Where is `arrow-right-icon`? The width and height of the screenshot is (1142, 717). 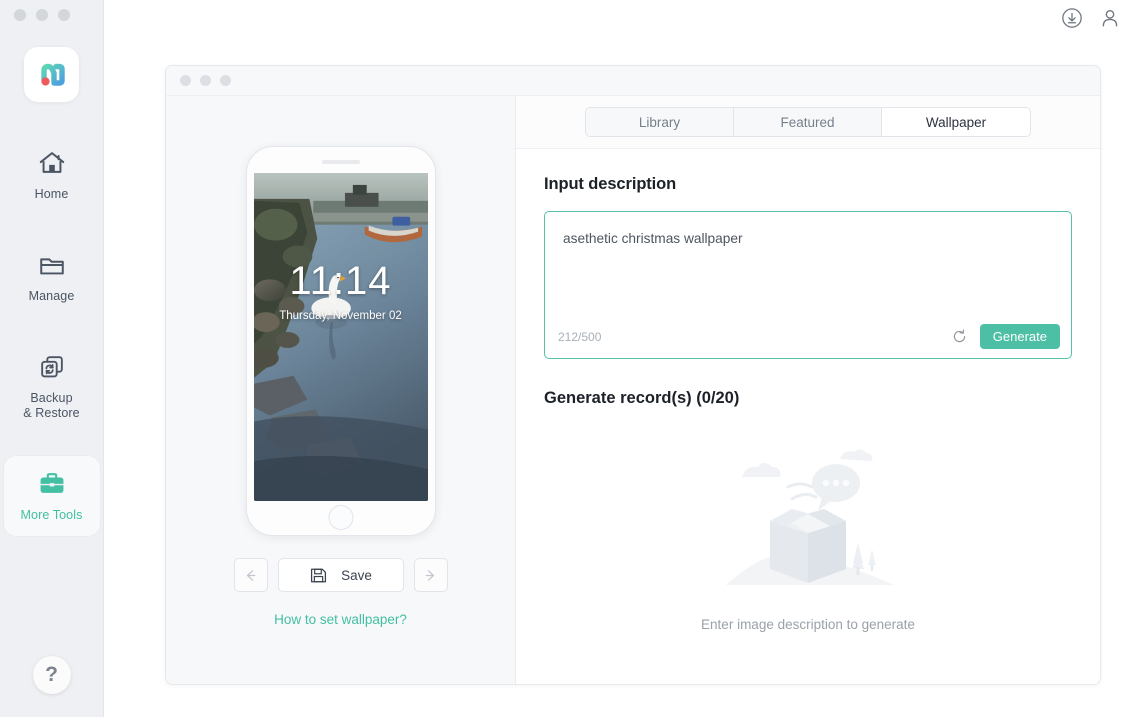 arrow-right-icon is located at coordinates (430, 575).